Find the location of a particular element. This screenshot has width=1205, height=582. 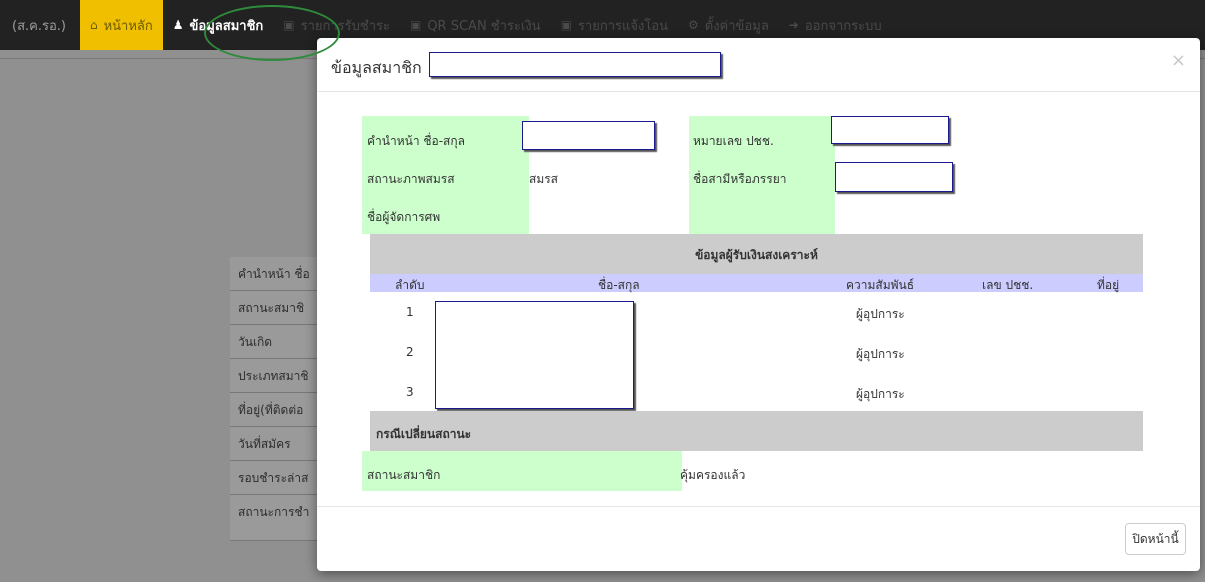

status-change-section-header: กรณีเปลี่ยนสถานะ is located at coordinates (756, 431).